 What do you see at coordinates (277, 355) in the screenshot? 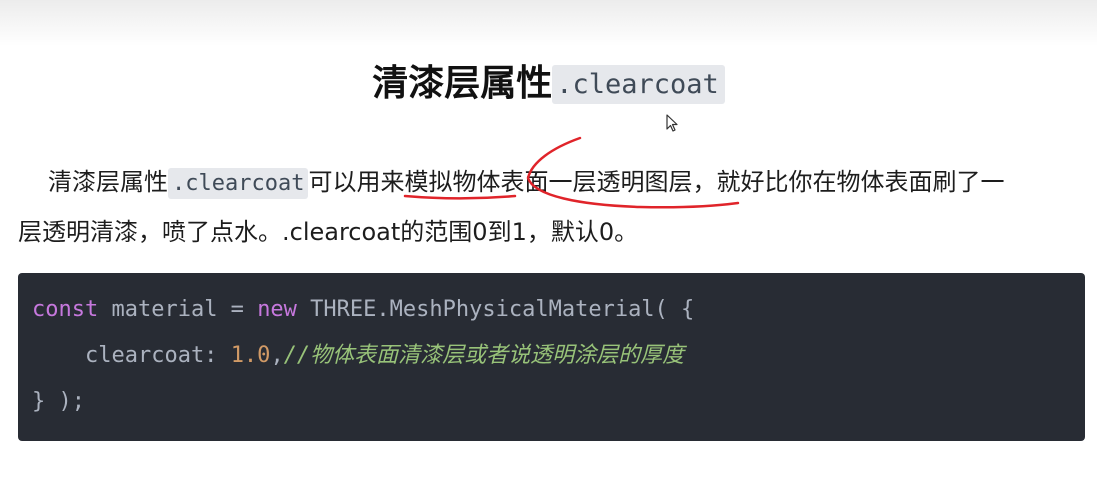
I see `code-text: ,` at bounding box center [277, 355].